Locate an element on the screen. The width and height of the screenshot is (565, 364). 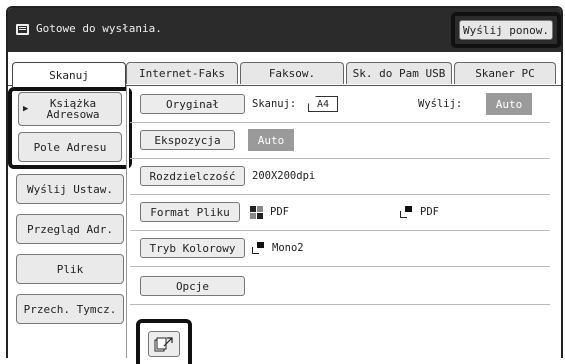
file-button: Plik is located at coordinates (70, 269).